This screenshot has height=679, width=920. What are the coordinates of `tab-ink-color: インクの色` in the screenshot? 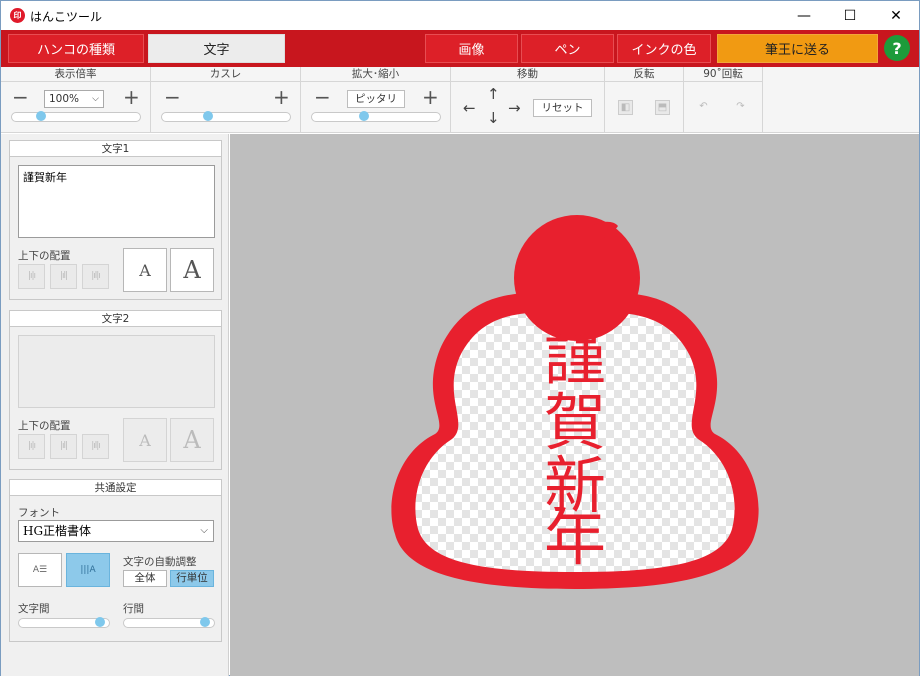 It's located at (664, 48).